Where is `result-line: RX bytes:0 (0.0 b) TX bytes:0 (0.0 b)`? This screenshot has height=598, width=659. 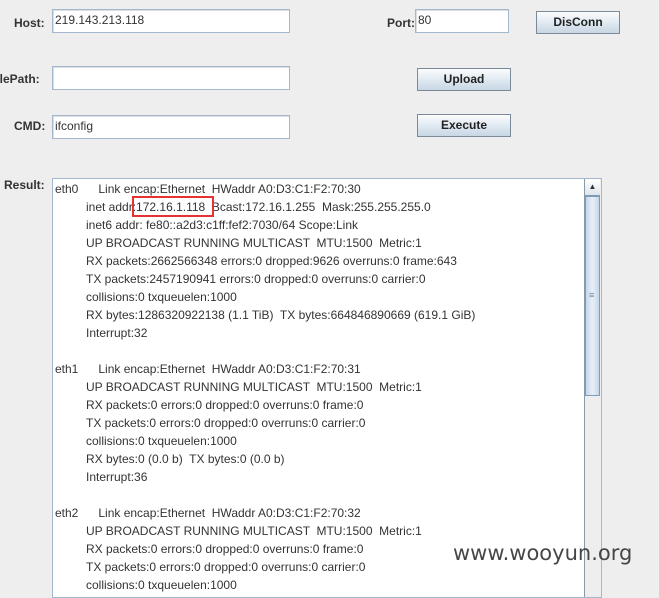
result-line: RX bytes:0 (0.0 b) TX bytes:0 (0.0 b) is located at coordinates (185, 459).